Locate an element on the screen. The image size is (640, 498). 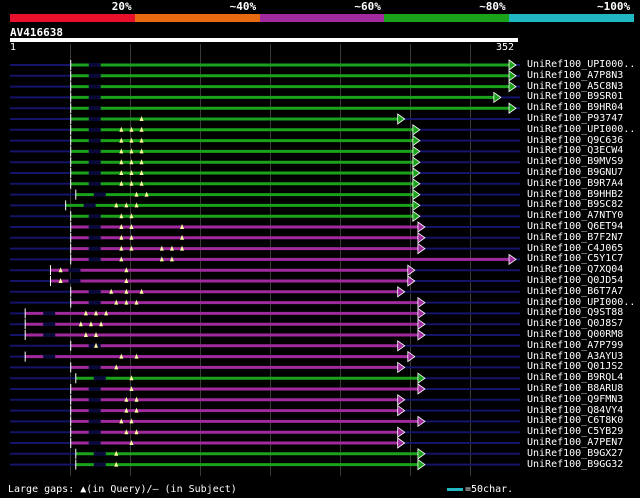
scale-bar is located at coordinates (455, 489).